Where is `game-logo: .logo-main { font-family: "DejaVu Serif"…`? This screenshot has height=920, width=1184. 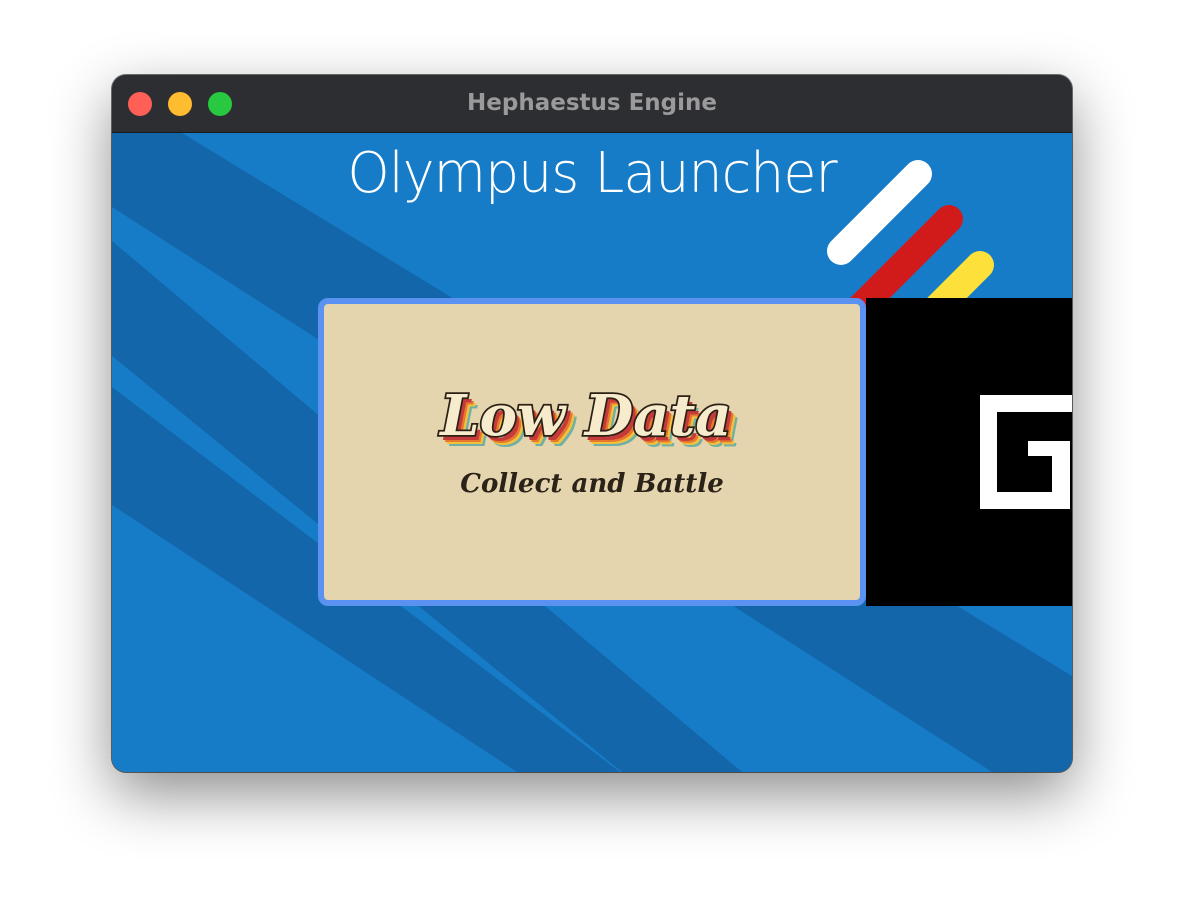 game-logo: .logo-main { font-family: "DejaVu Serif"… is located at coordinates (589, 440).